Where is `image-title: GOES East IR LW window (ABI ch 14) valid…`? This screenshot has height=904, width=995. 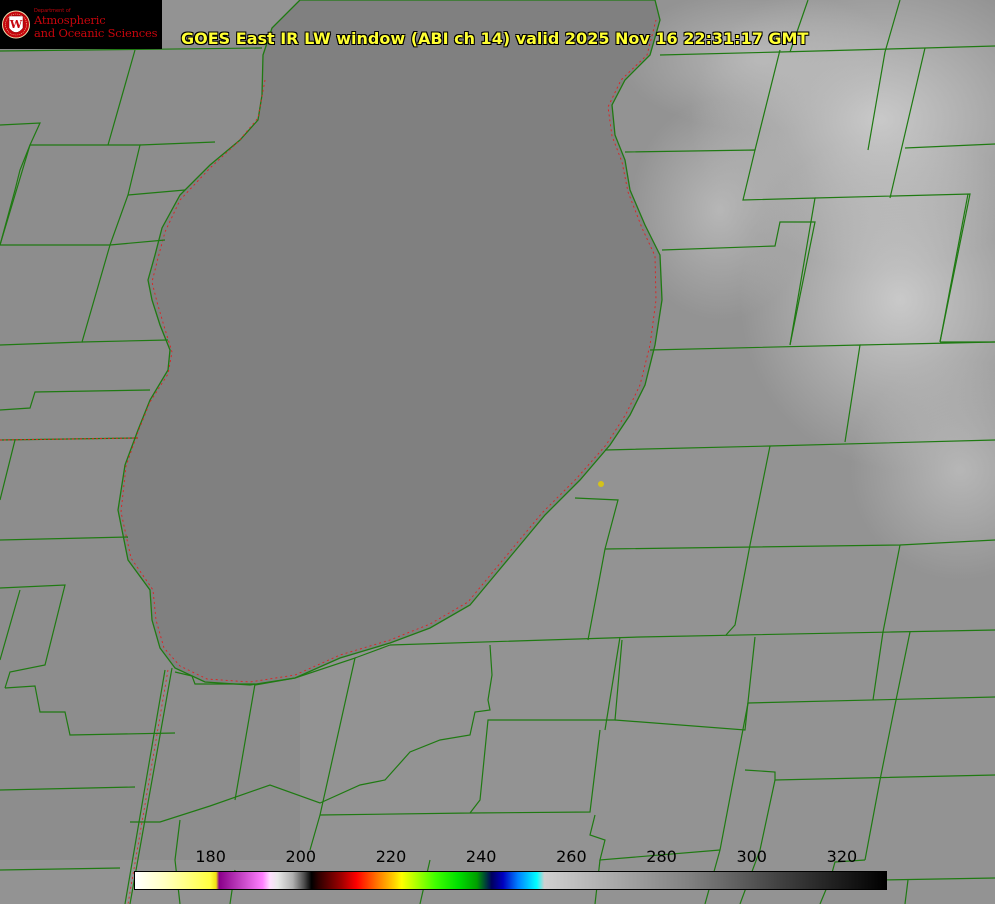
image-title: GOES East IR LW window (ABI ch 14) valid… is located at coordinates (495, 38).